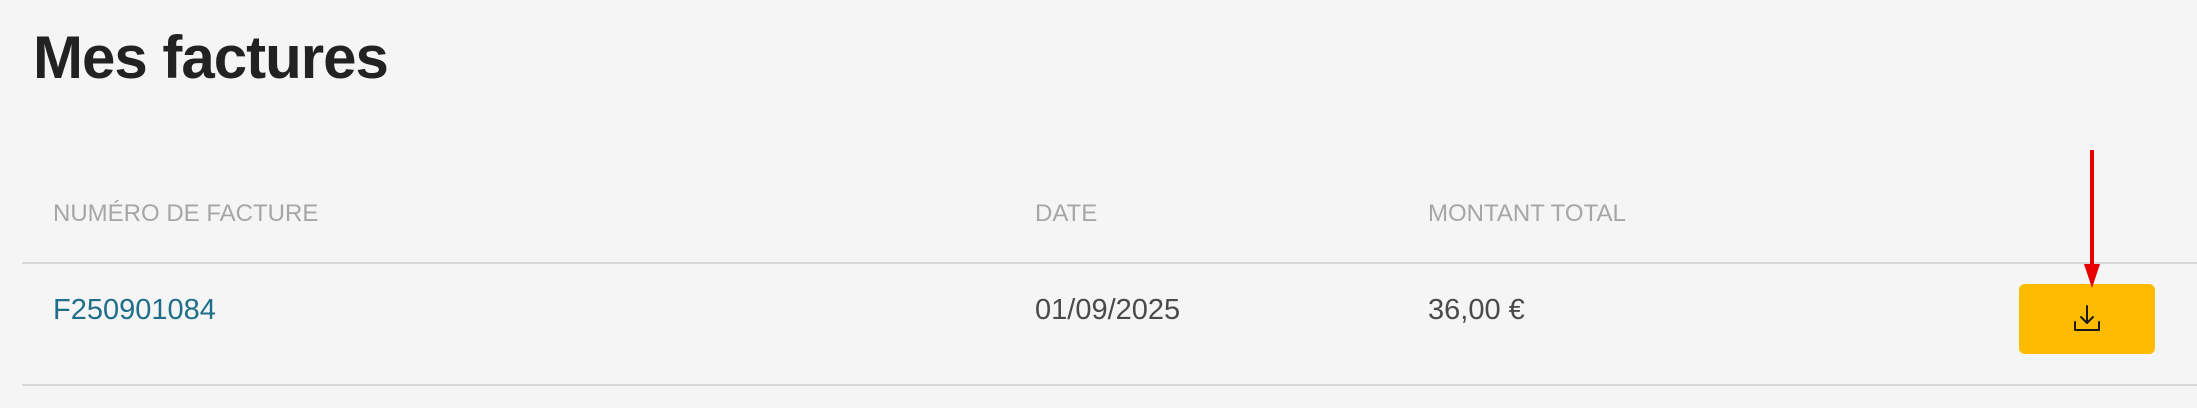  I want to click on page-title: Mes factures, so click(211, 57).